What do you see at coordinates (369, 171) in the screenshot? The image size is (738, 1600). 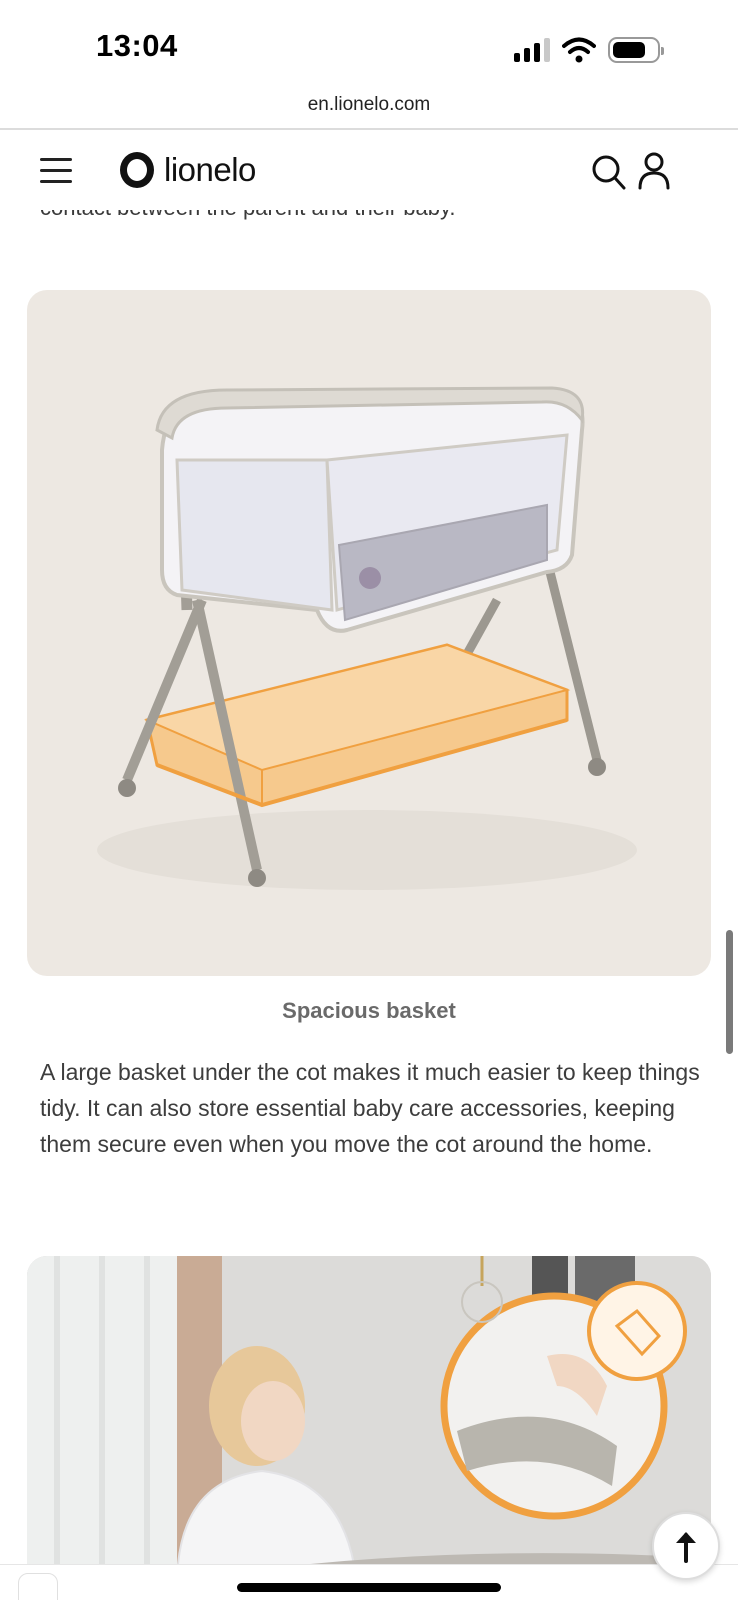 I see `site-header: lionelo` at bounding box center [369, 171].